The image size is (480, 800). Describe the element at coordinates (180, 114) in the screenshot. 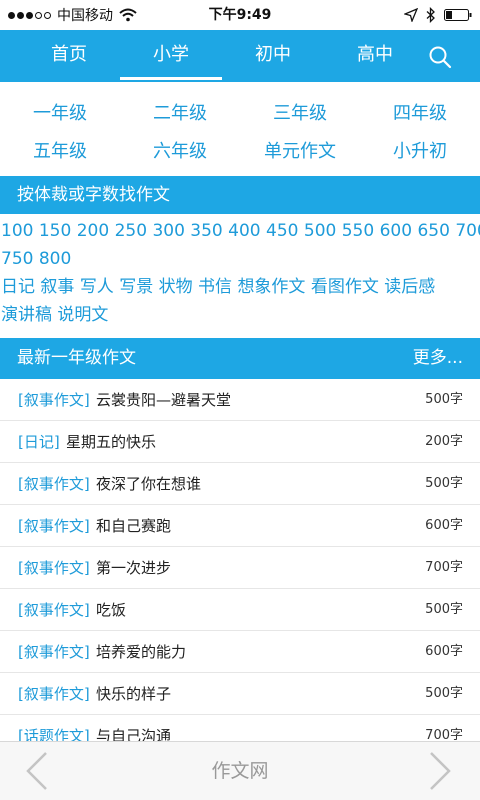

I see `grade-link: 二年级` at that location.